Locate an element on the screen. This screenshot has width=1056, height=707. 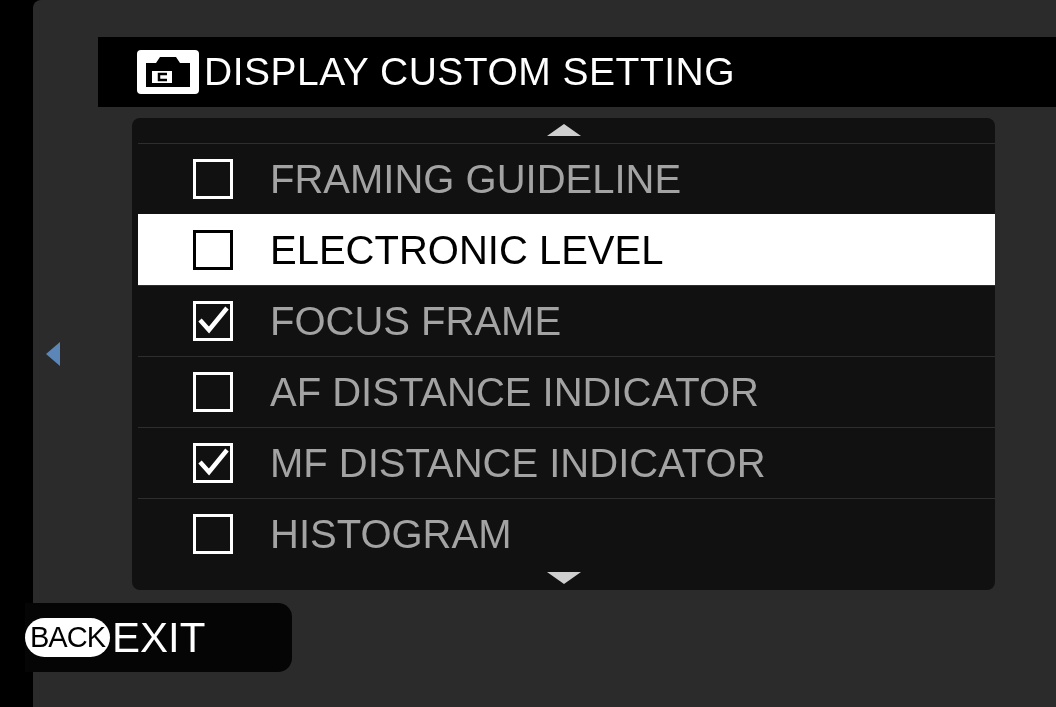
item-label: FOCUS FRAME is located at coordinates (416, 321).